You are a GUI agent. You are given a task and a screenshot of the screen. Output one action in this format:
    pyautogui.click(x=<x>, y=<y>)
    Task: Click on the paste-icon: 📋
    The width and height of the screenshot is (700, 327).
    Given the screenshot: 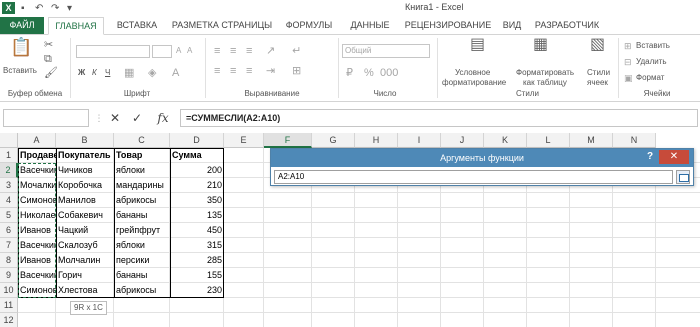 What is the action you would take?
    pyautogui.click(x=21, y=47)
    